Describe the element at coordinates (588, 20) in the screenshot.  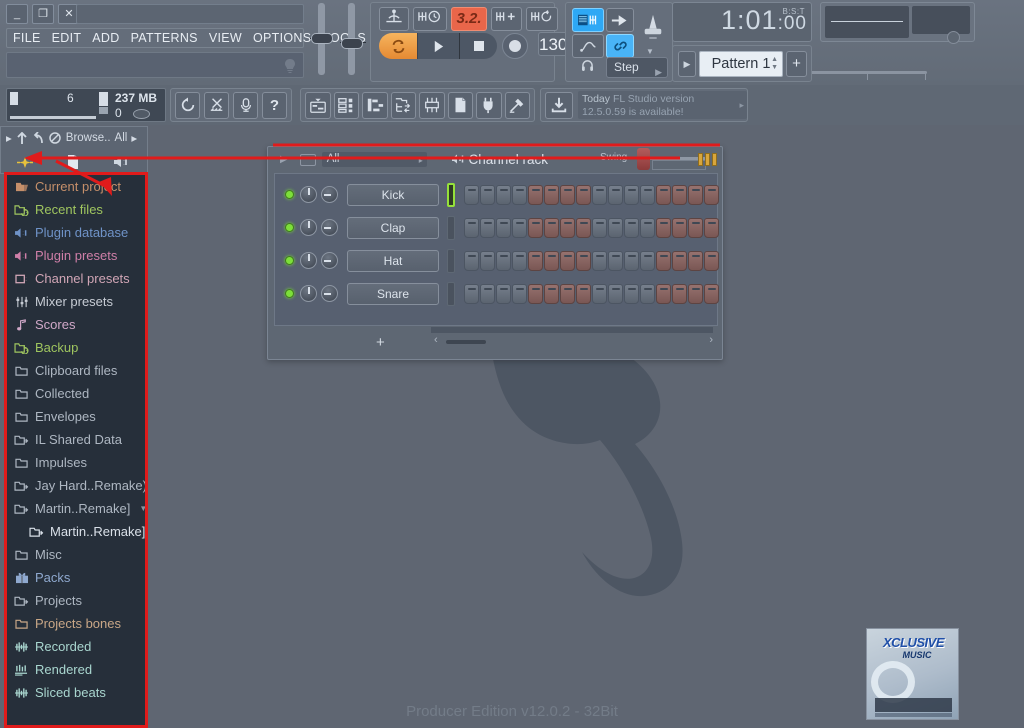
I see `pattern-song-toggle` at that location.